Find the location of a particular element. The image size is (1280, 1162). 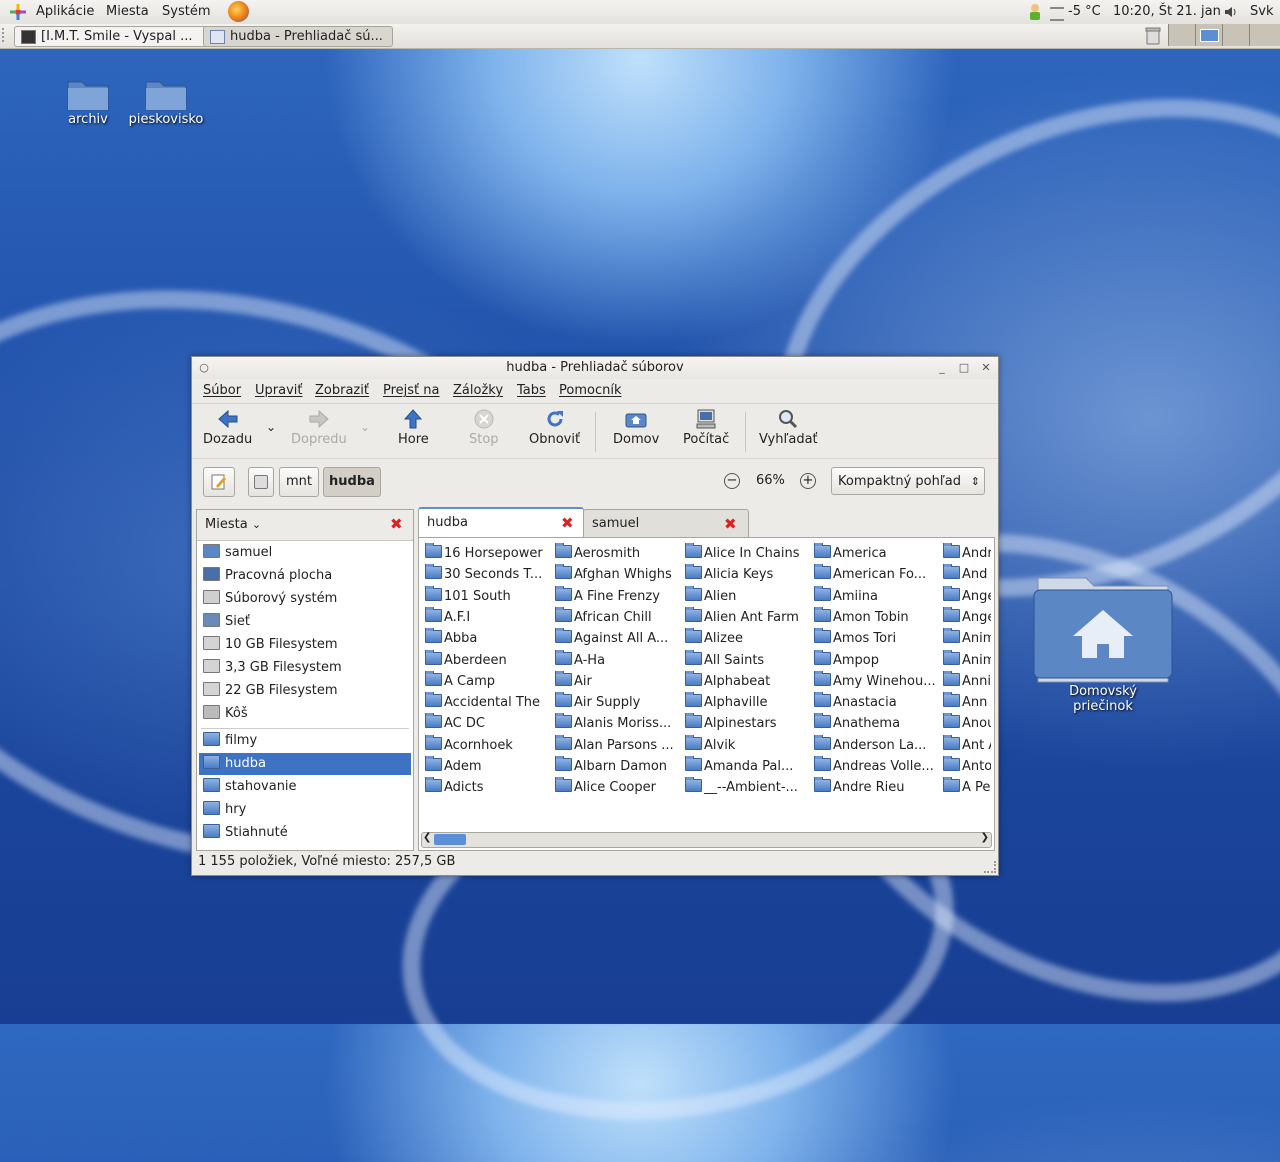

folder-item: Anou is located at coordinates (967, 723).